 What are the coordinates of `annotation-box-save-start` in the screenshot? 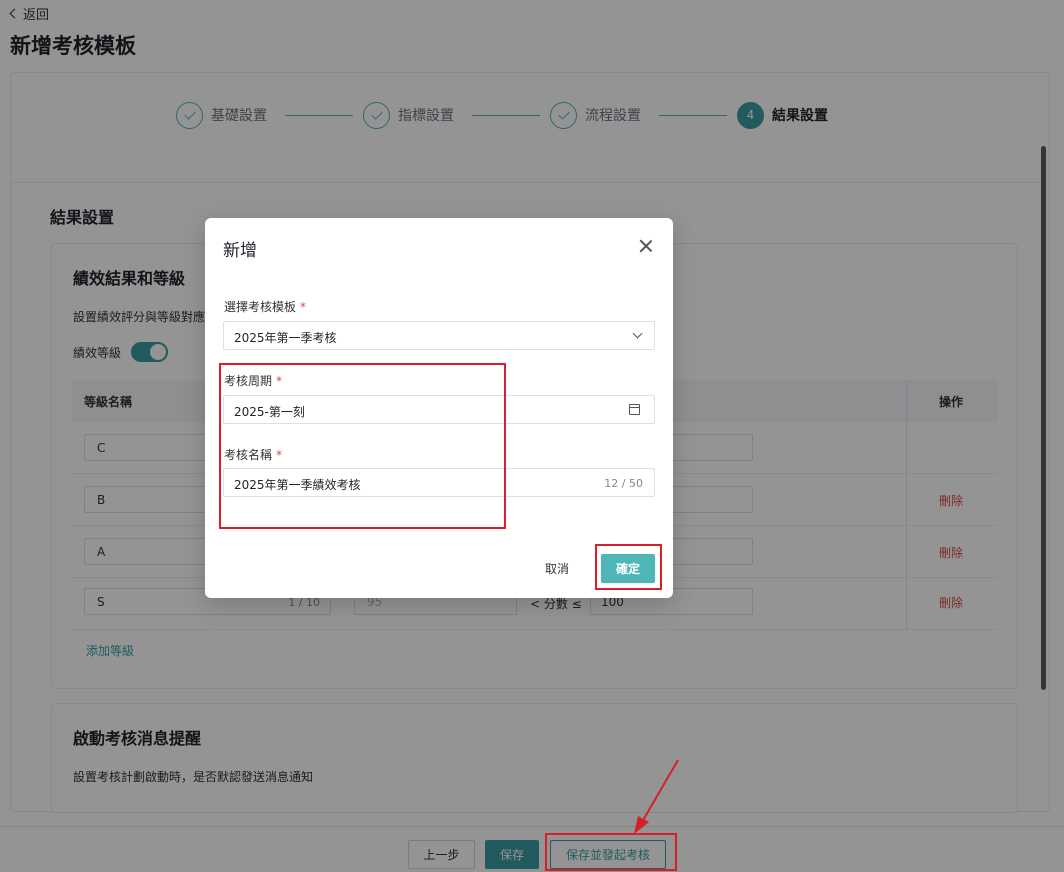 It's located at (611, 852).